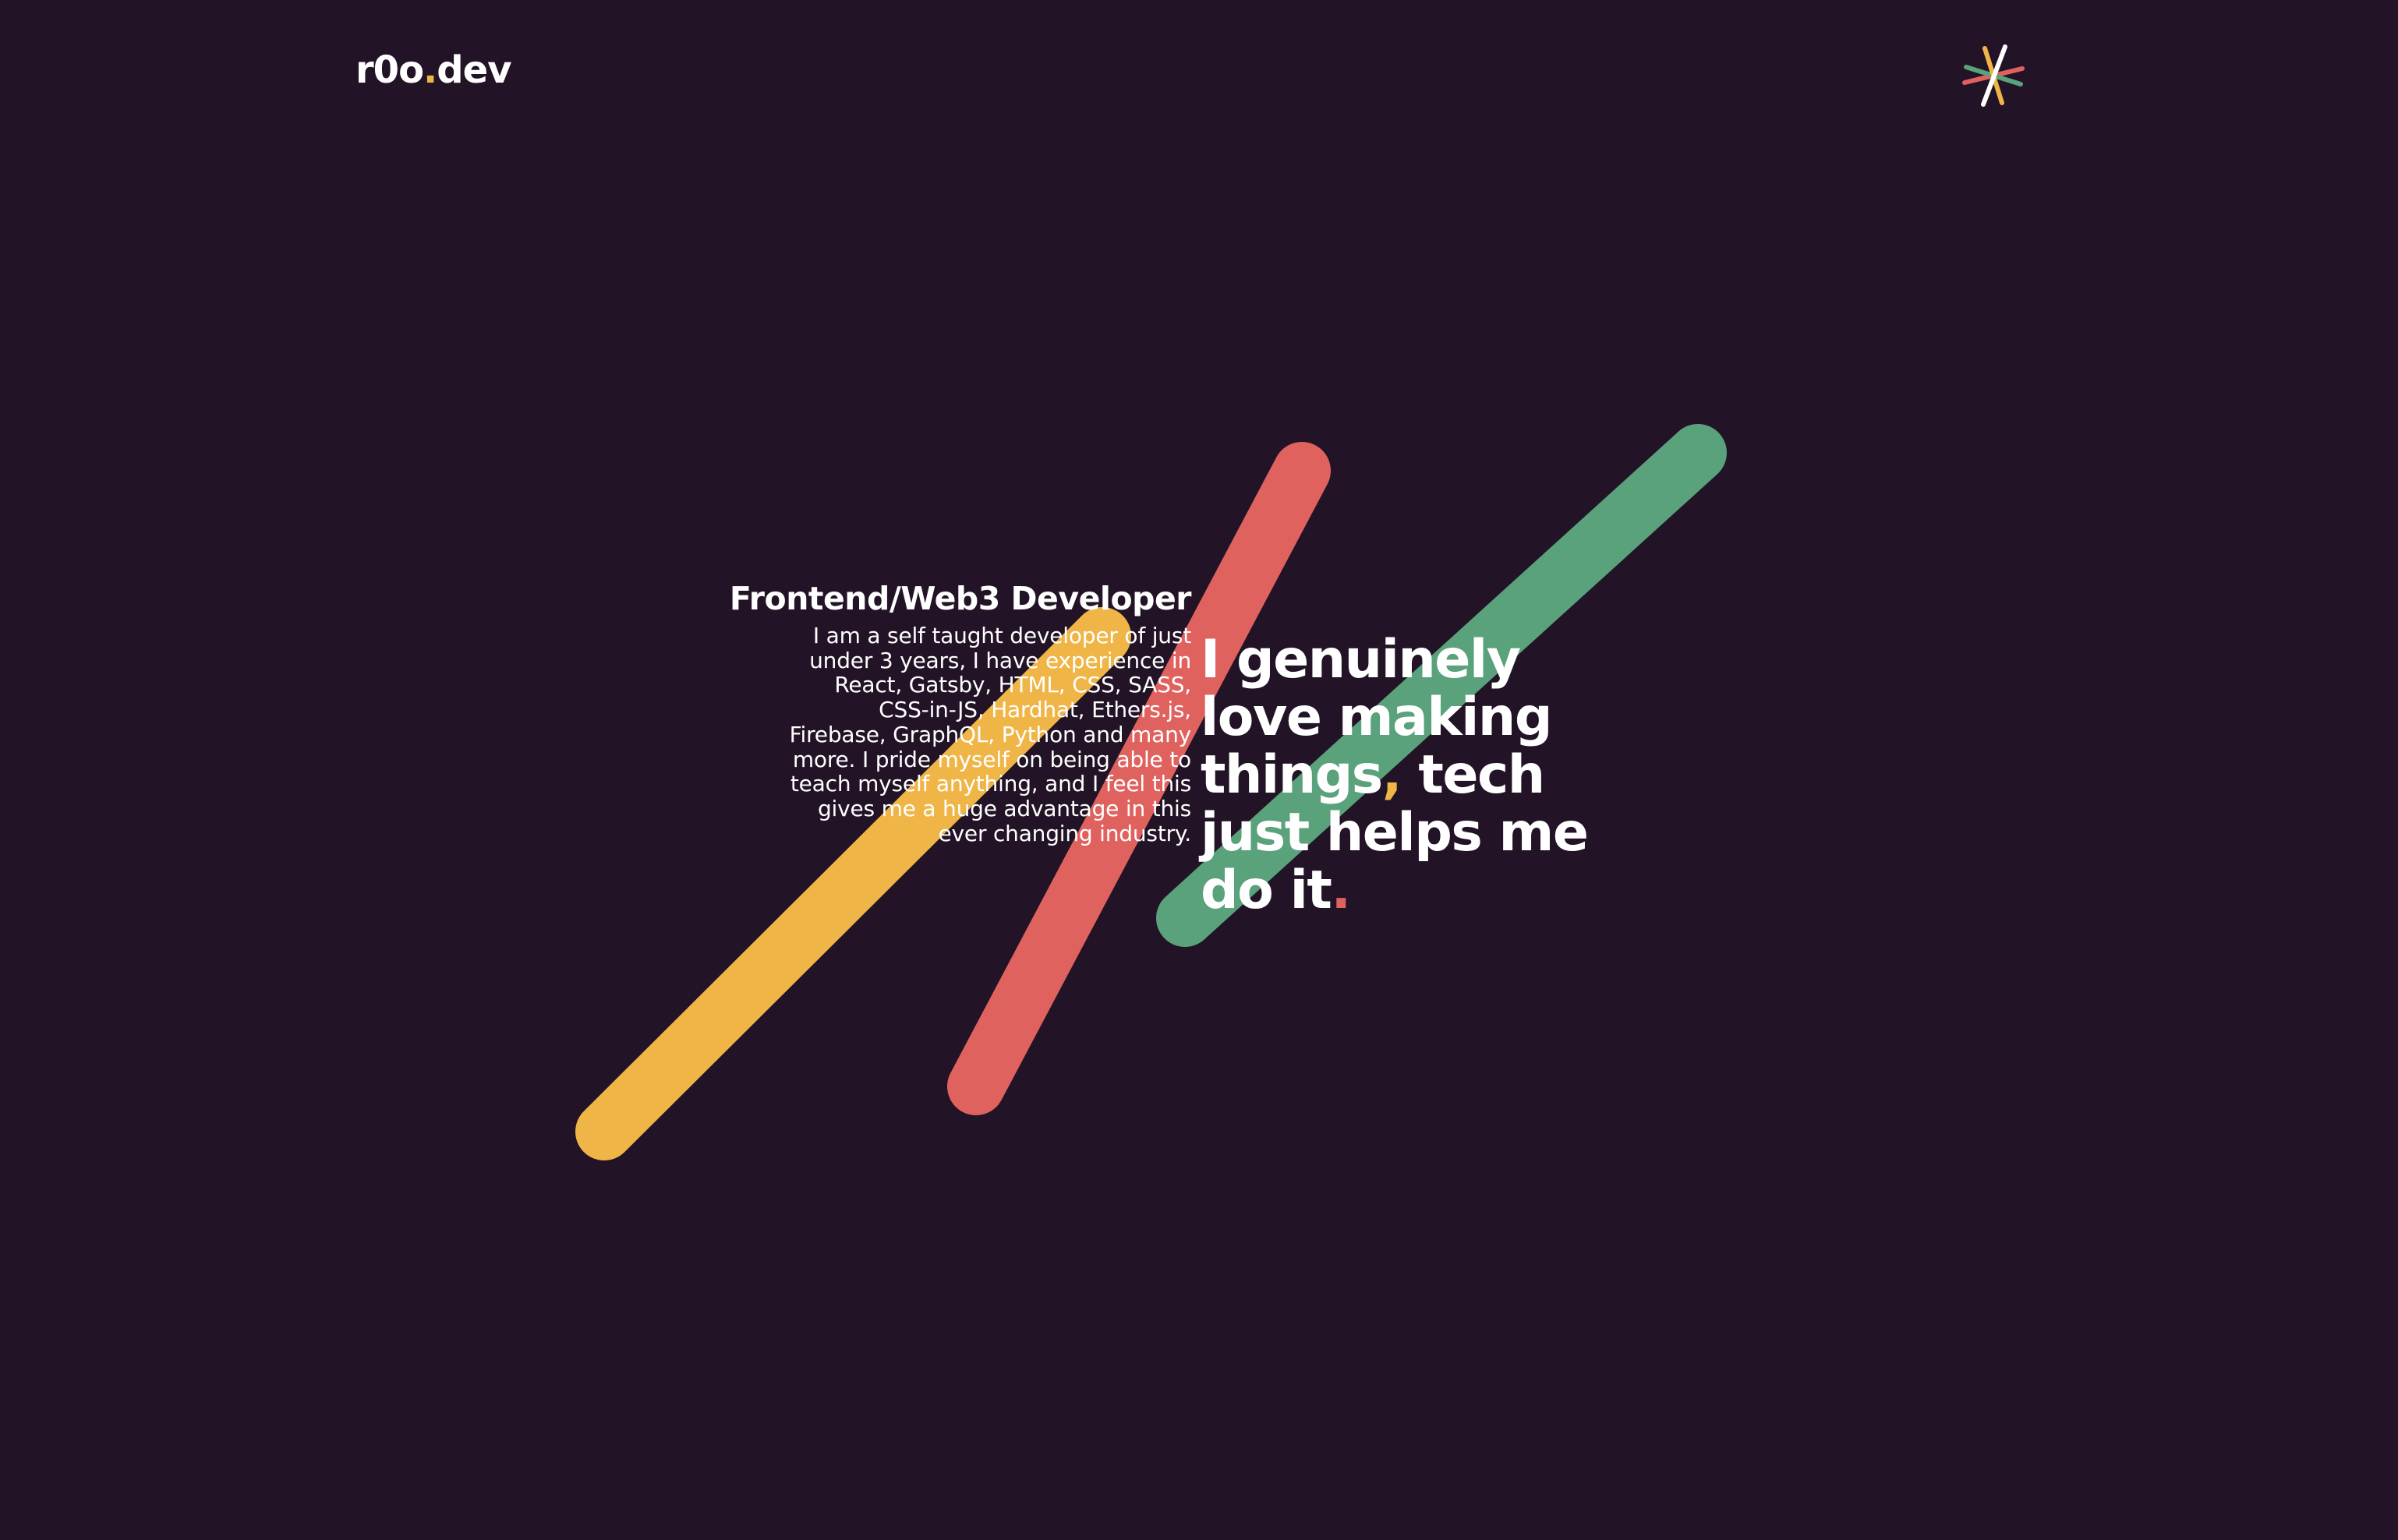 Image resolution: width=2398 pixels, height=1540 pixels. What do you see at coordinates (1377, 717) in the screenshot?
I see `tagline-line-2: love making` at bounding box center [1377, 717].